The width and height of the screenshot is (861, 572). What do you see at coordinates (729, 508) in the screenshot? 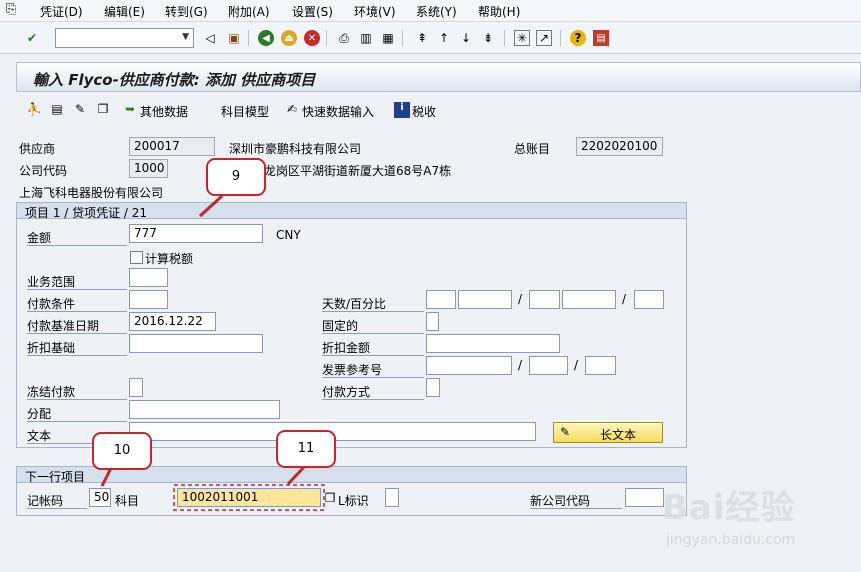
I see `watermark-logo: Bai经验` at bounding box center [729, 508].